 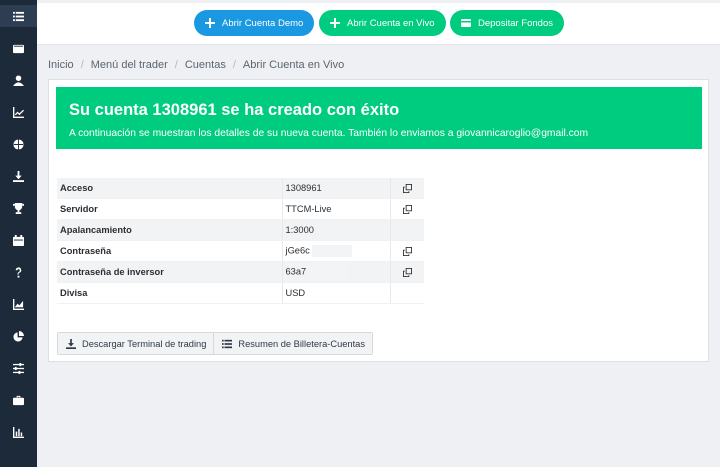 I want to click on table-row: Apalancamiento 1:3000, so click(x=240, y=230).